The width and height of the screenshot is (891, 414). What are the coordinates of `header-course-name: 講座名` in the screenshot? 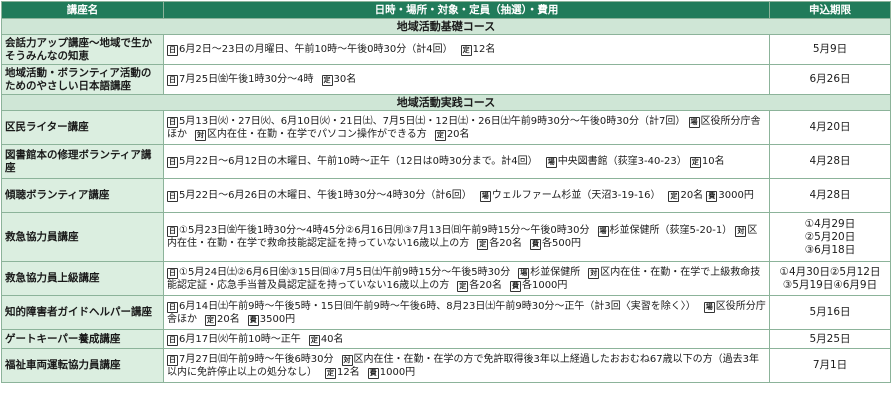 It's located at (82, 10).